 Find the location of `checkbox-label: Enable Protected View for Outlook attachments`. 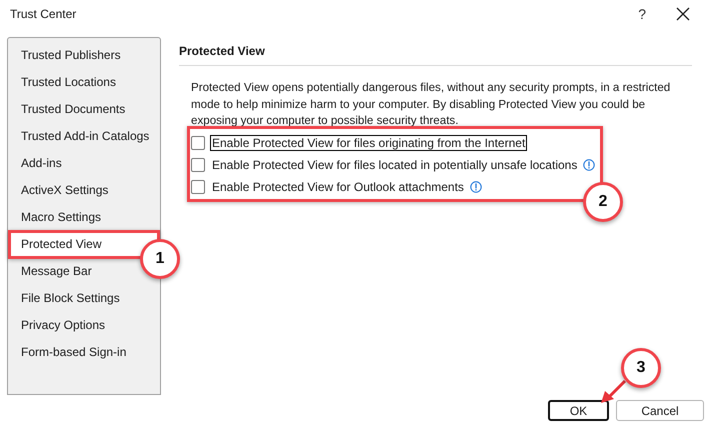

checkbox-label: Enable Protected View for Outlook attachments is located at coordinates (338, 186).